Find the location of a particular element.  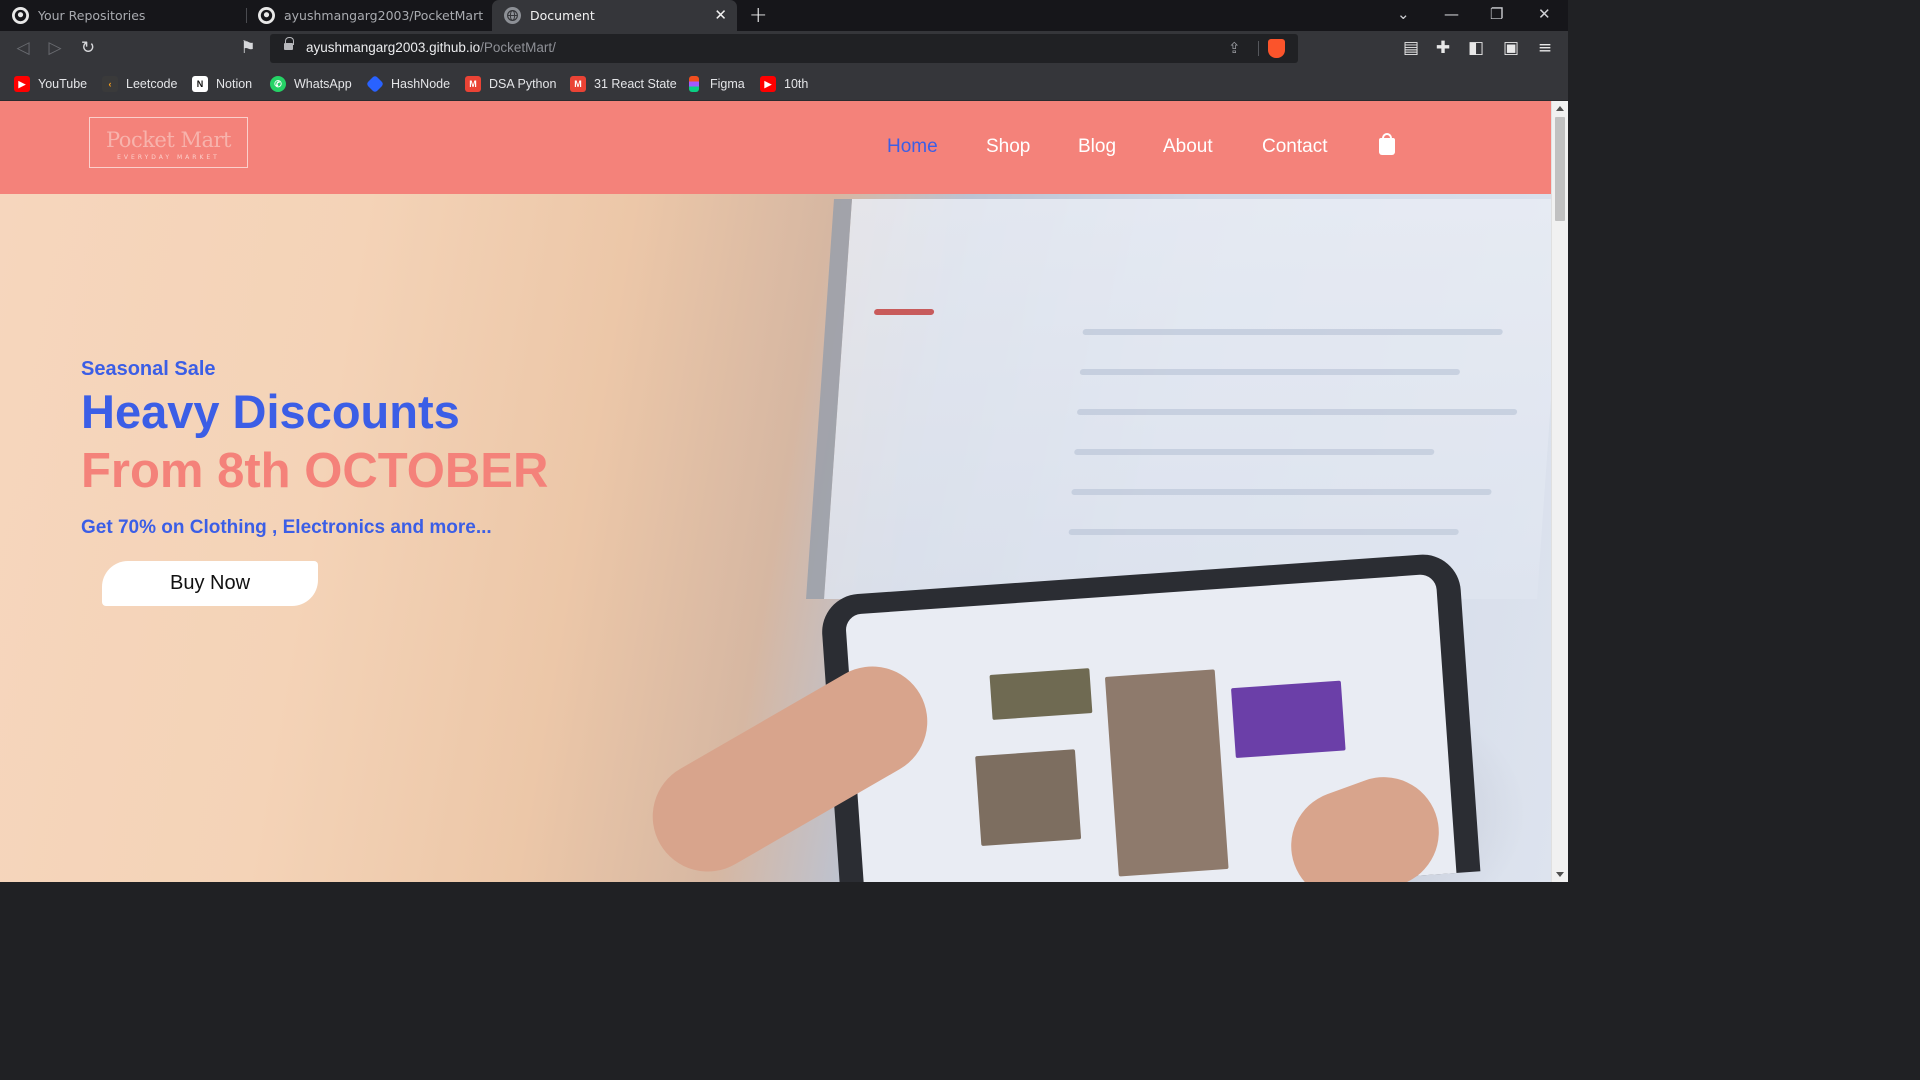

bookmark-label: 10th is located at coordinates (796, 84).